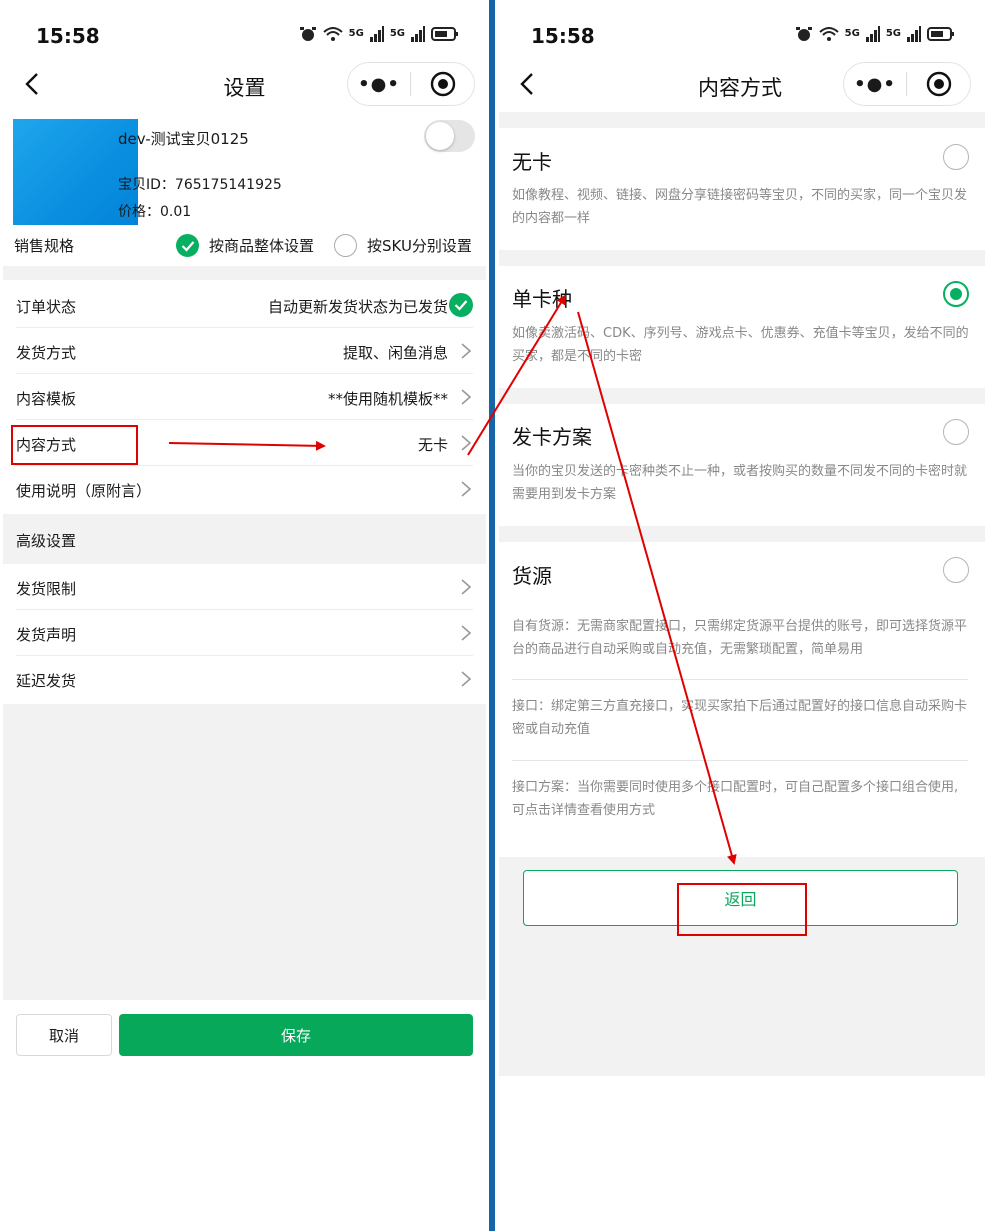 The width and height of the screenshot is (985, 1231). I want to click on row-content-mode: 内容方式 无卡, so click(244, 443).